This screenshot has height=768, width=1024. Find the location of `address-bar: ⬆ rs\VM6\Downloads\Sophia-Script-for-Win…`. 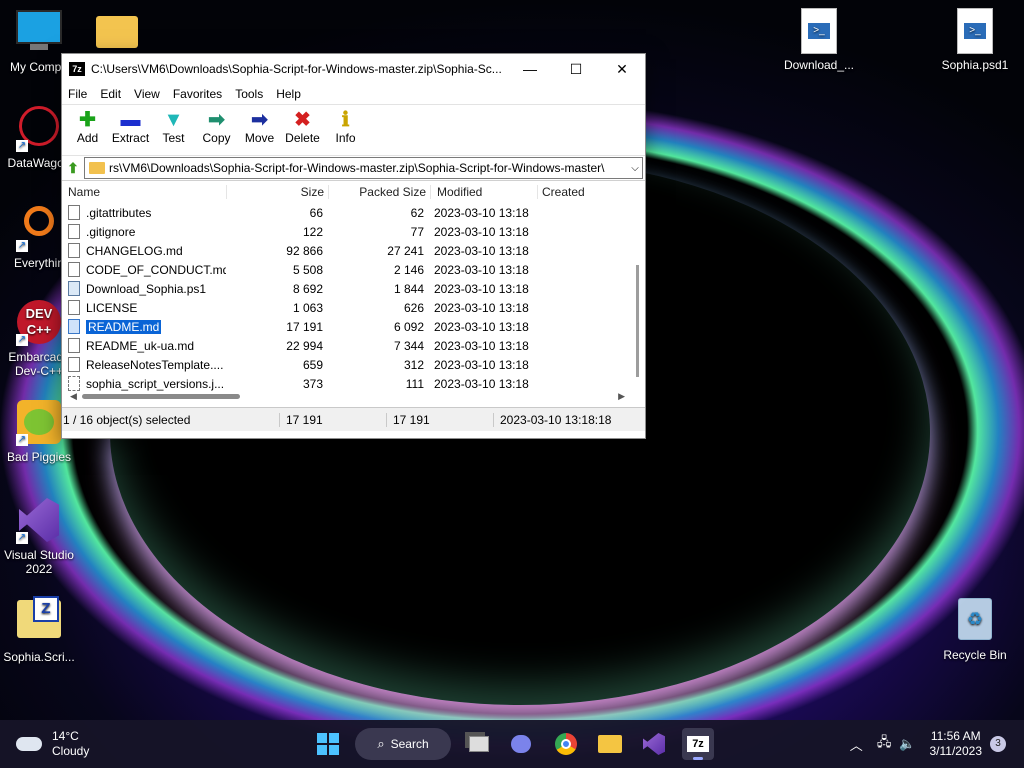

address-bar: ⬆ rs\VM6\Downloads\Sophia-Script-for-Win… is located at coordinates (353, 167).